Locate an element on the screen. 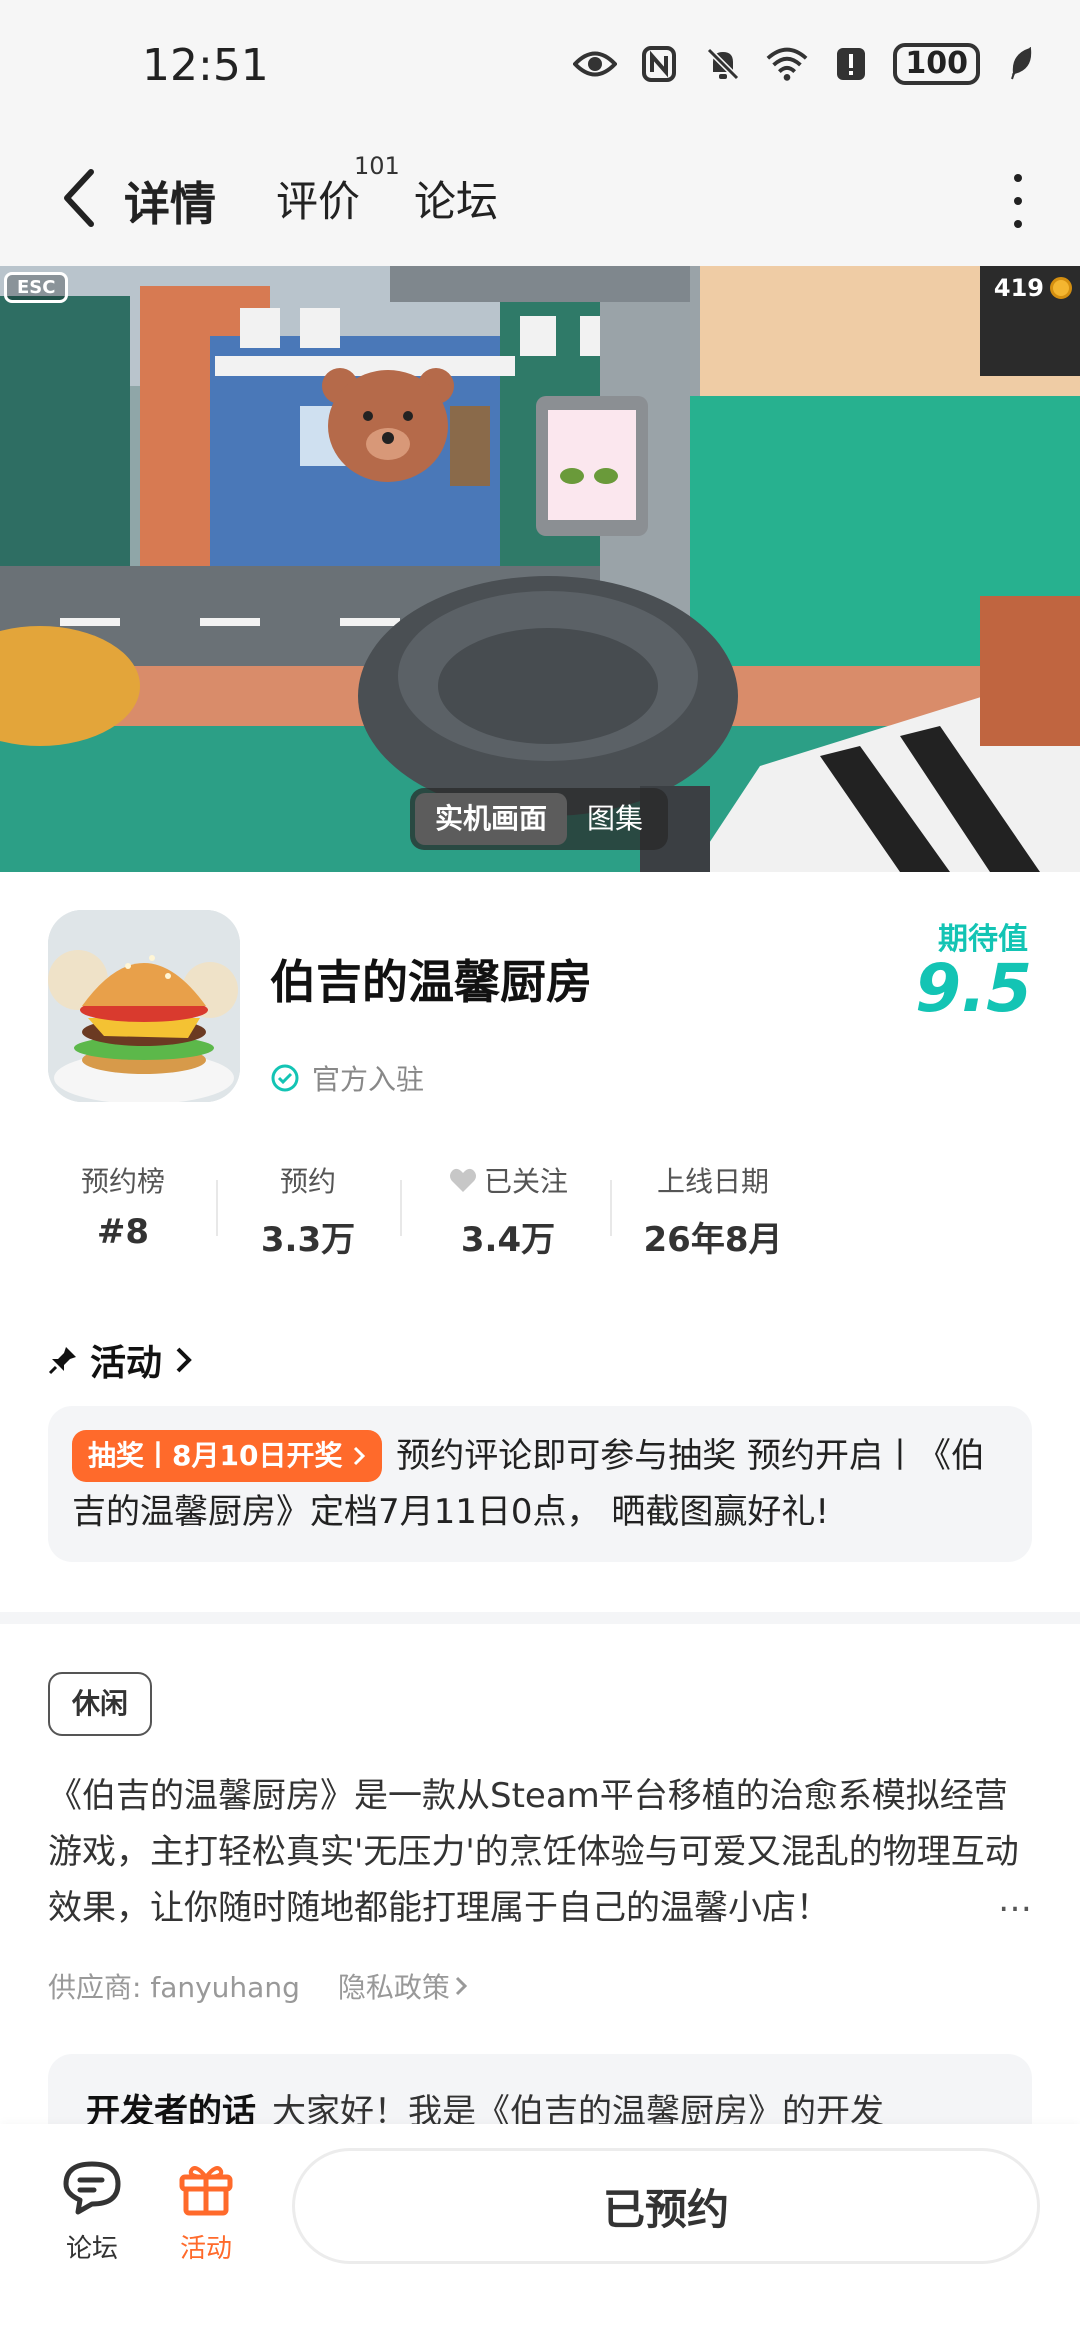 The image size is (1080, 2340). coin-icon is located at coordinates (1061, 288).